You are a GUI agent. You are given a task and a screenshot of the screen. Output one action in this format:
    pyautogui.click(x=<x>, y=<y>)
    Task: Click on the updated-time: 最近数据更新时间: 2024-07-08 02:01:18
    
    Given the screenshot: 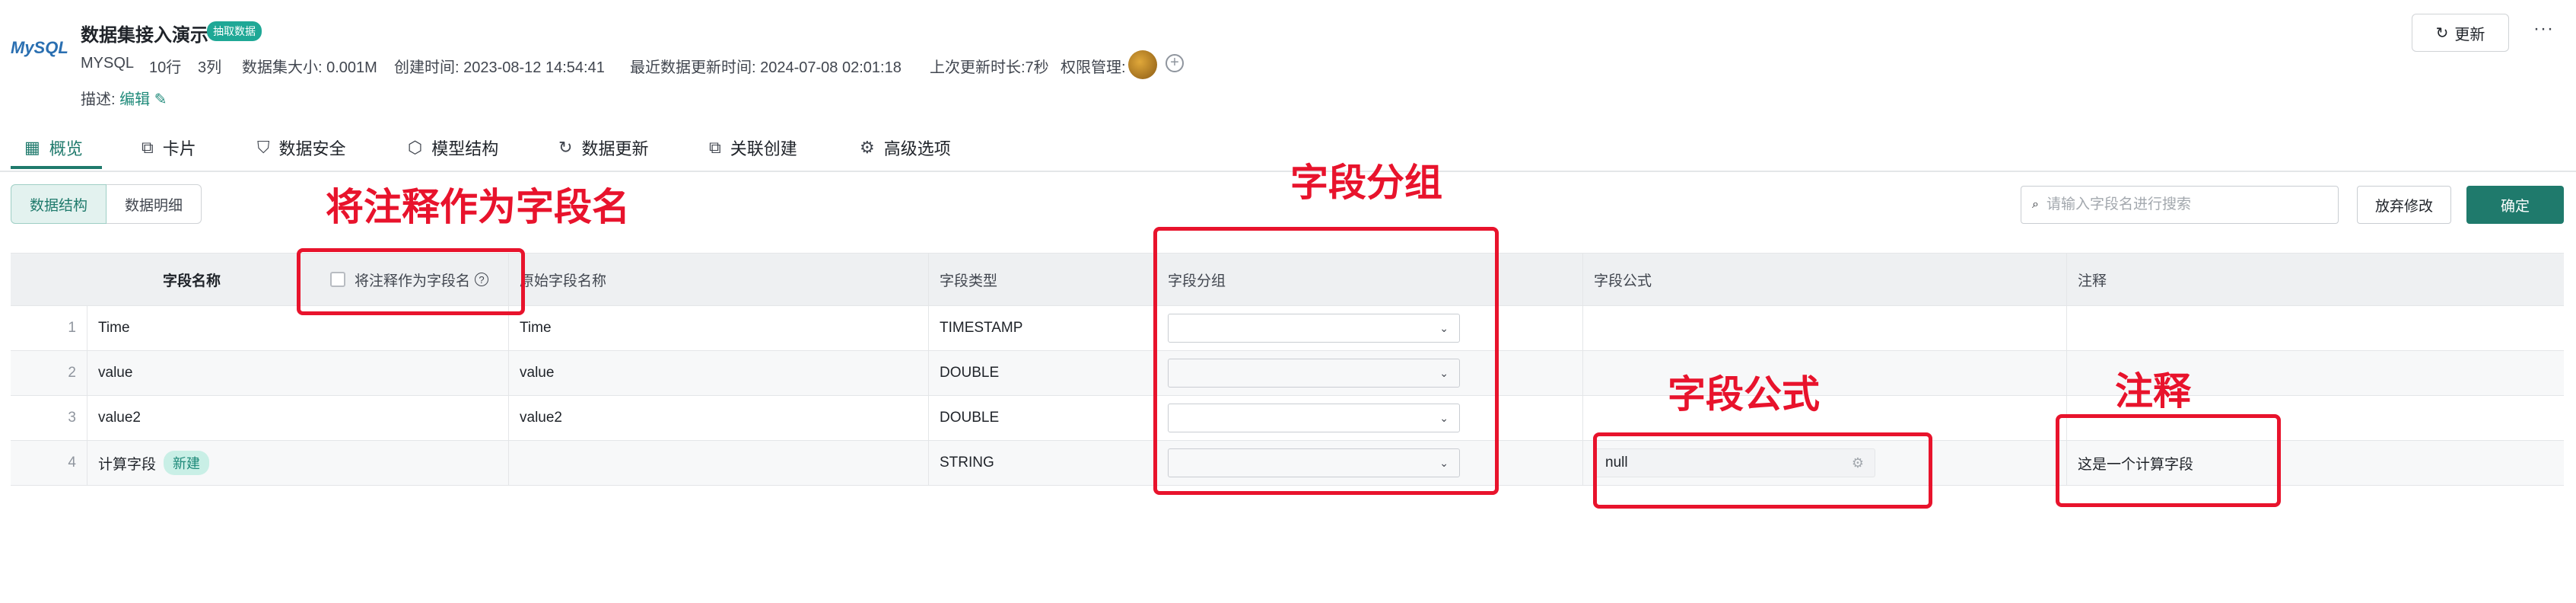 What is the action you would take?
    pyautogui.click(x=766, y=67)
    